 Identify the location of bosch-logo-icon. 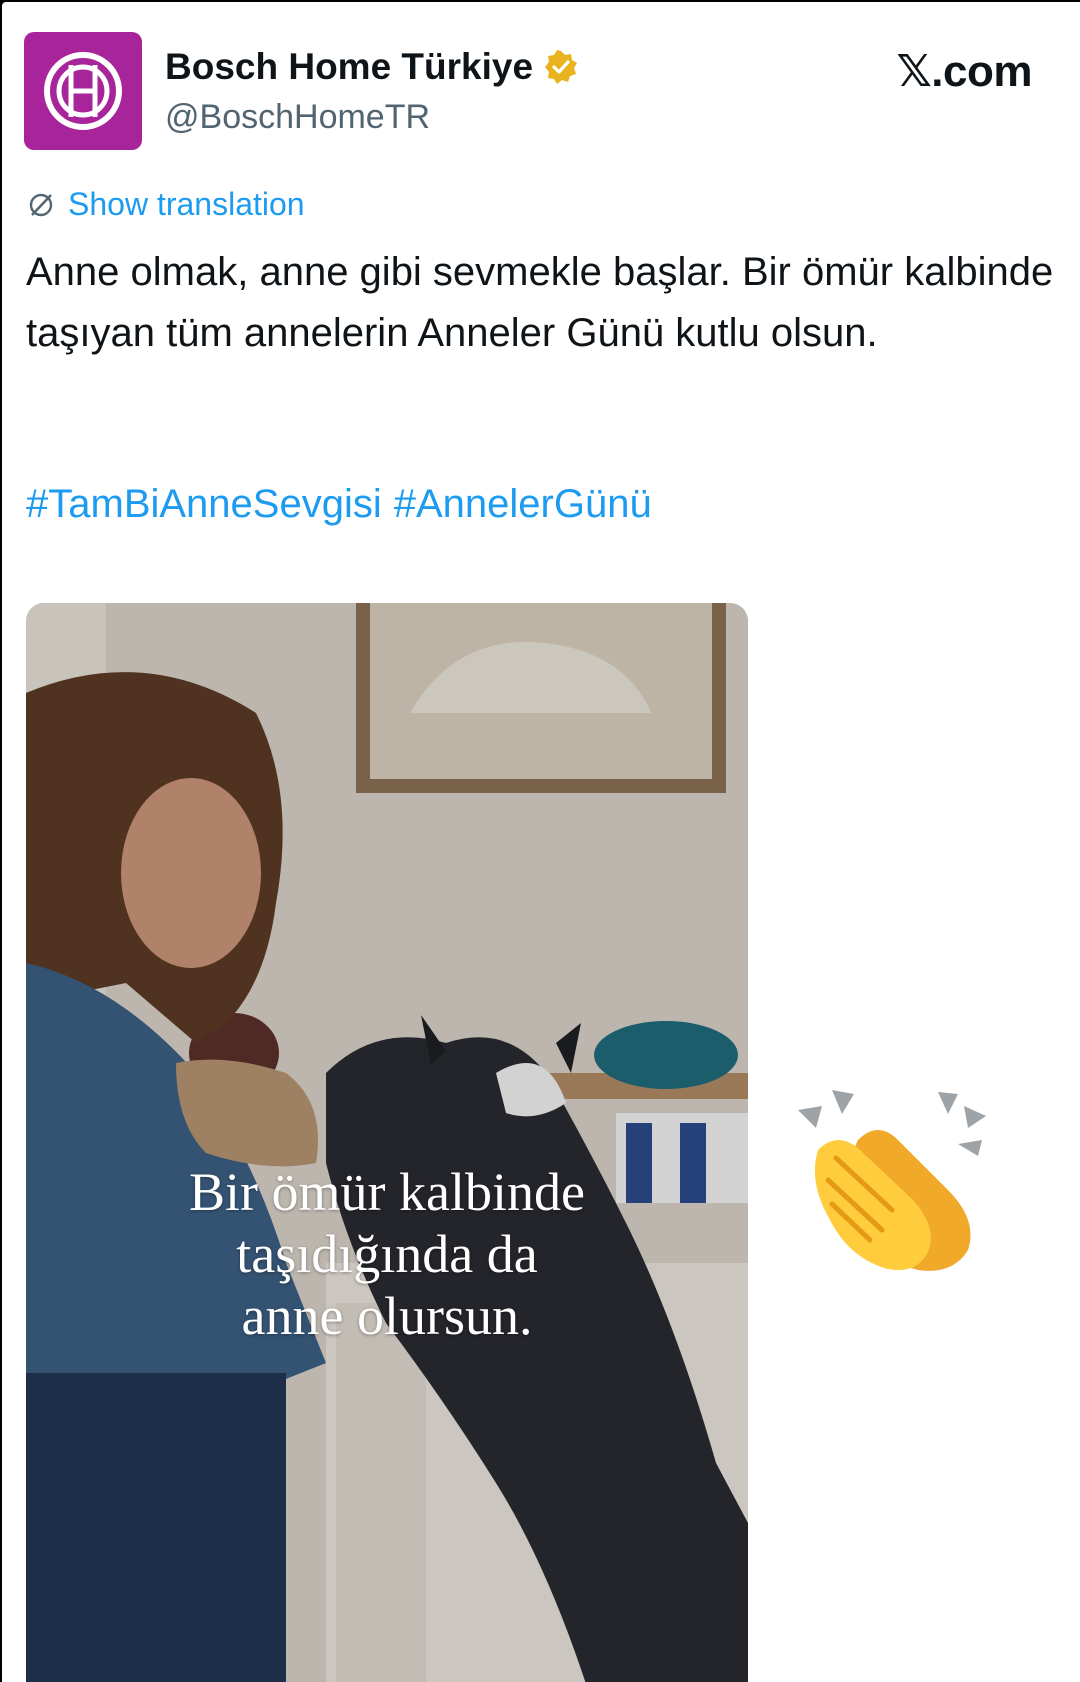
(83, 91).